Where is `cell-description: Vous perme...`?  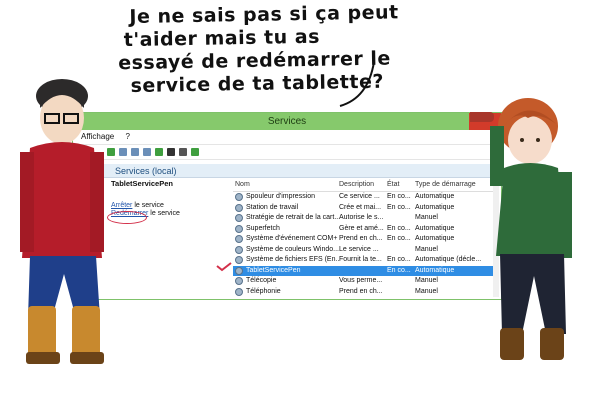
cell-description: Vous perme... is located at coordinates (363, 281).